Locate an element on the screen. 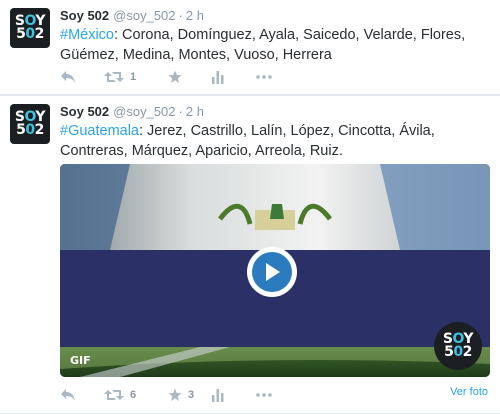 This screenshot has width=500, height=414. retweet-count: 1 is located at coordinates (133, 77).